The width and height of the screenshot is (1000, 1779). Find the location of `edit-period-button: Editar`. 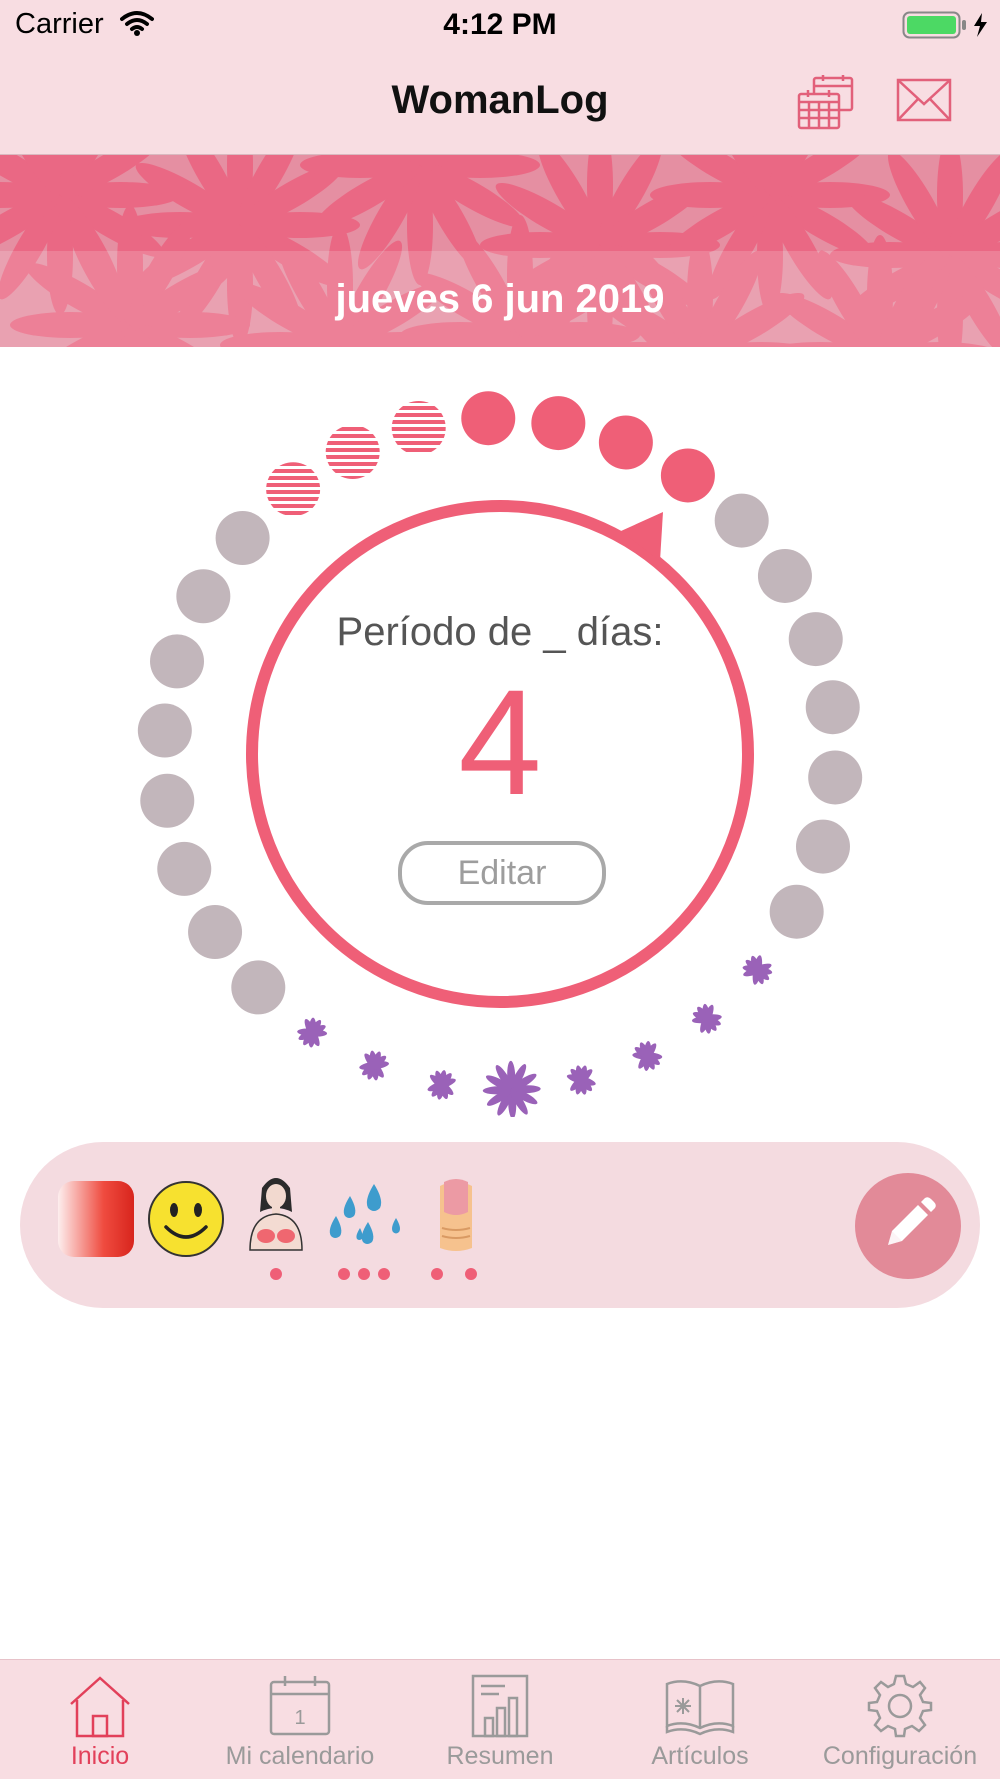

edit-period-button: Editar is located at coordinates (502, 873).